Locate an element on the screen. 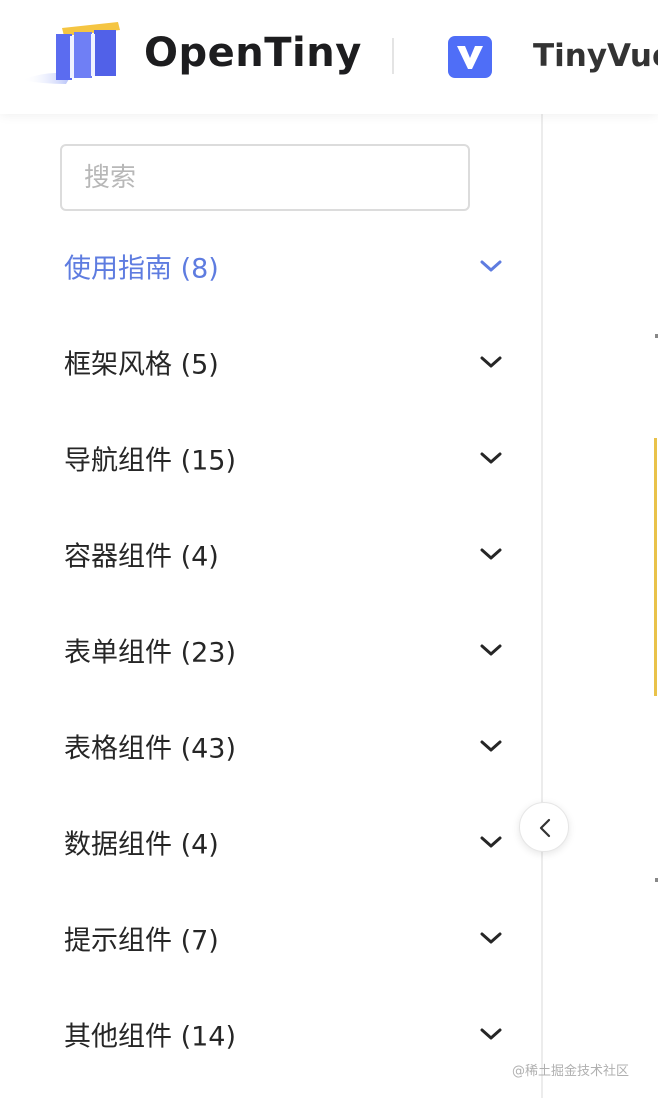 Image resolution: width=658 pixels, height=1098 pixels. search-input is located at coordinates (265, 177).